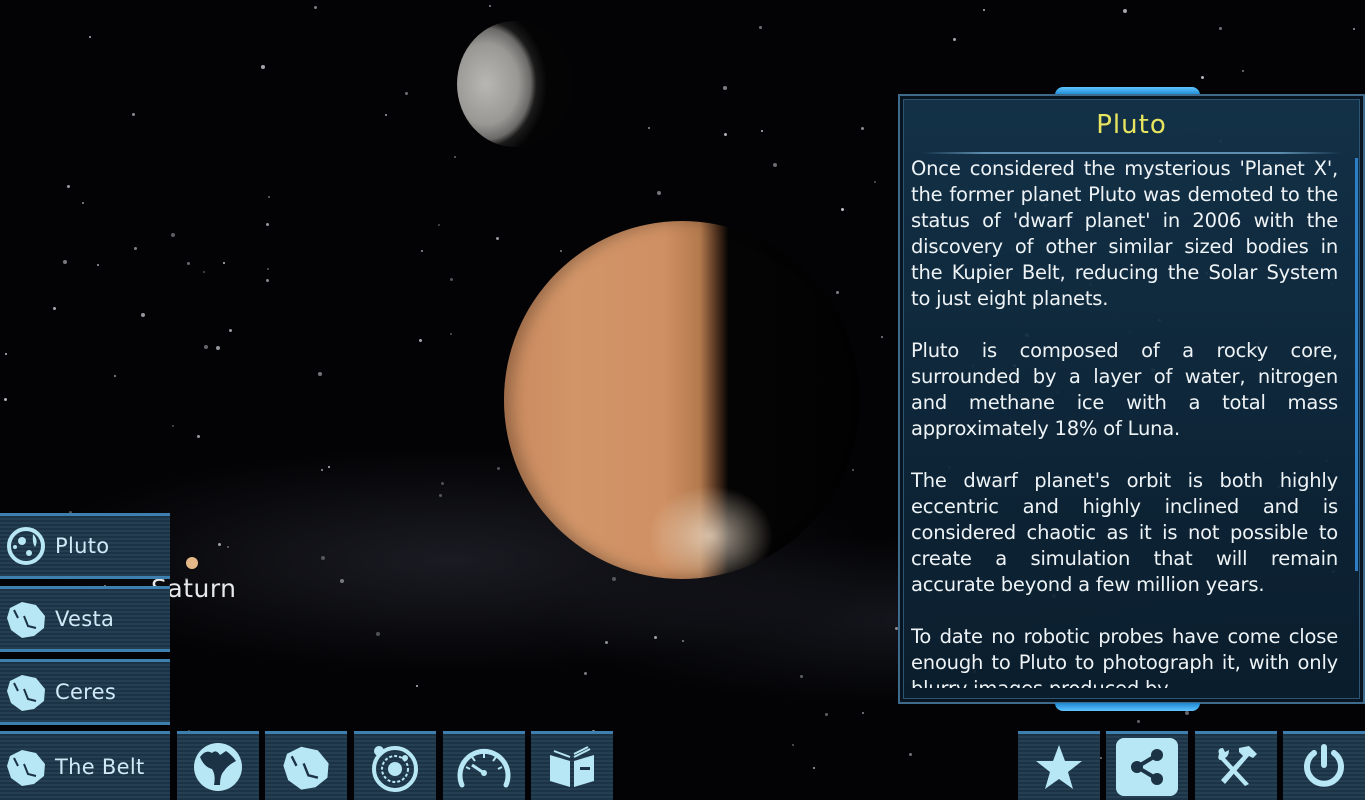 The width and height of the screenshot is (1365, 800). Describe the element at coordinates (1131, 125) in the screenshot. I see `panel-title: Pluto` at that location.